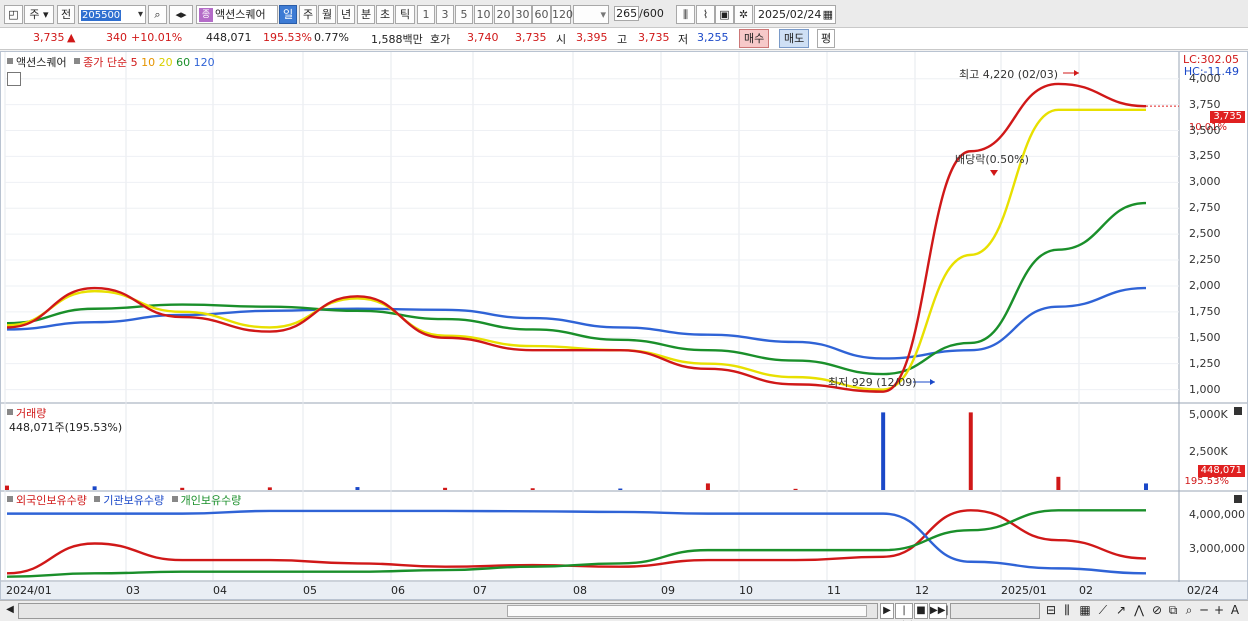 The width and height of the screenshot is (1248, 621). Describe the element at coordinates (440, 39) in the screenshot. I see `hoga-label: 호가` at that location.